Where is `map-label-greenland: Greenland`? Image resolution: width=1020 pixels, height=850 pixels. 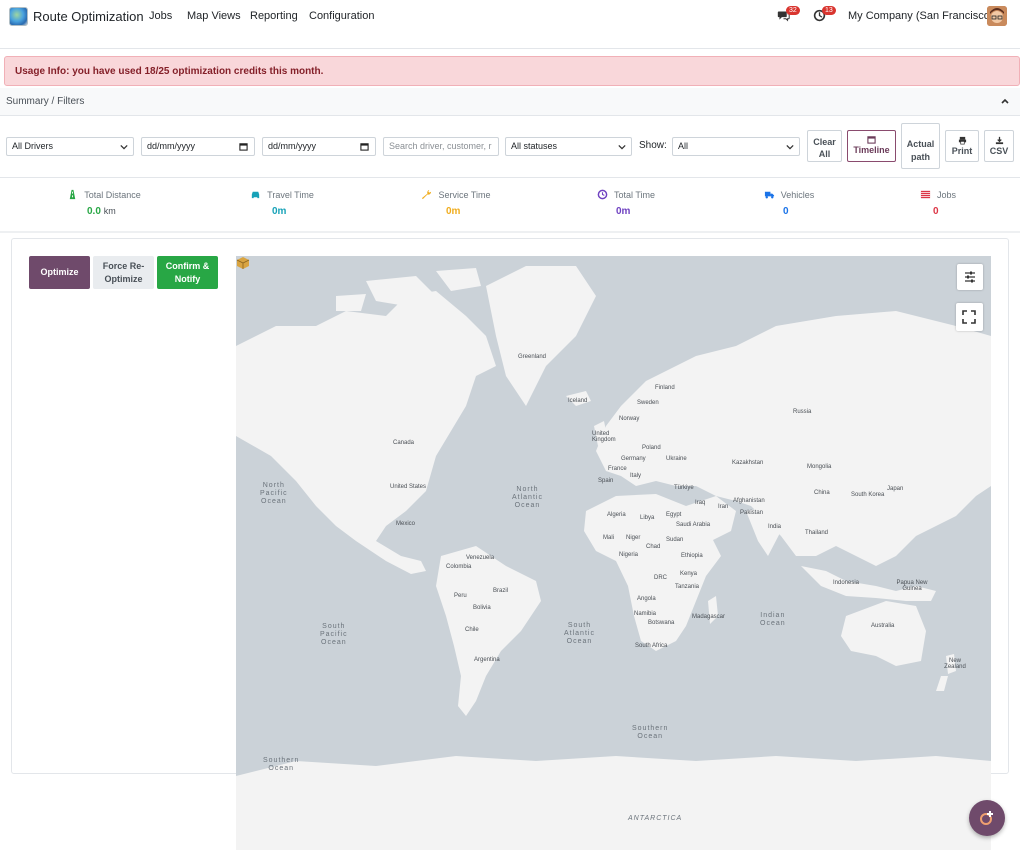
map-label-greenland: Greenland is located at coordinates (532, 357).